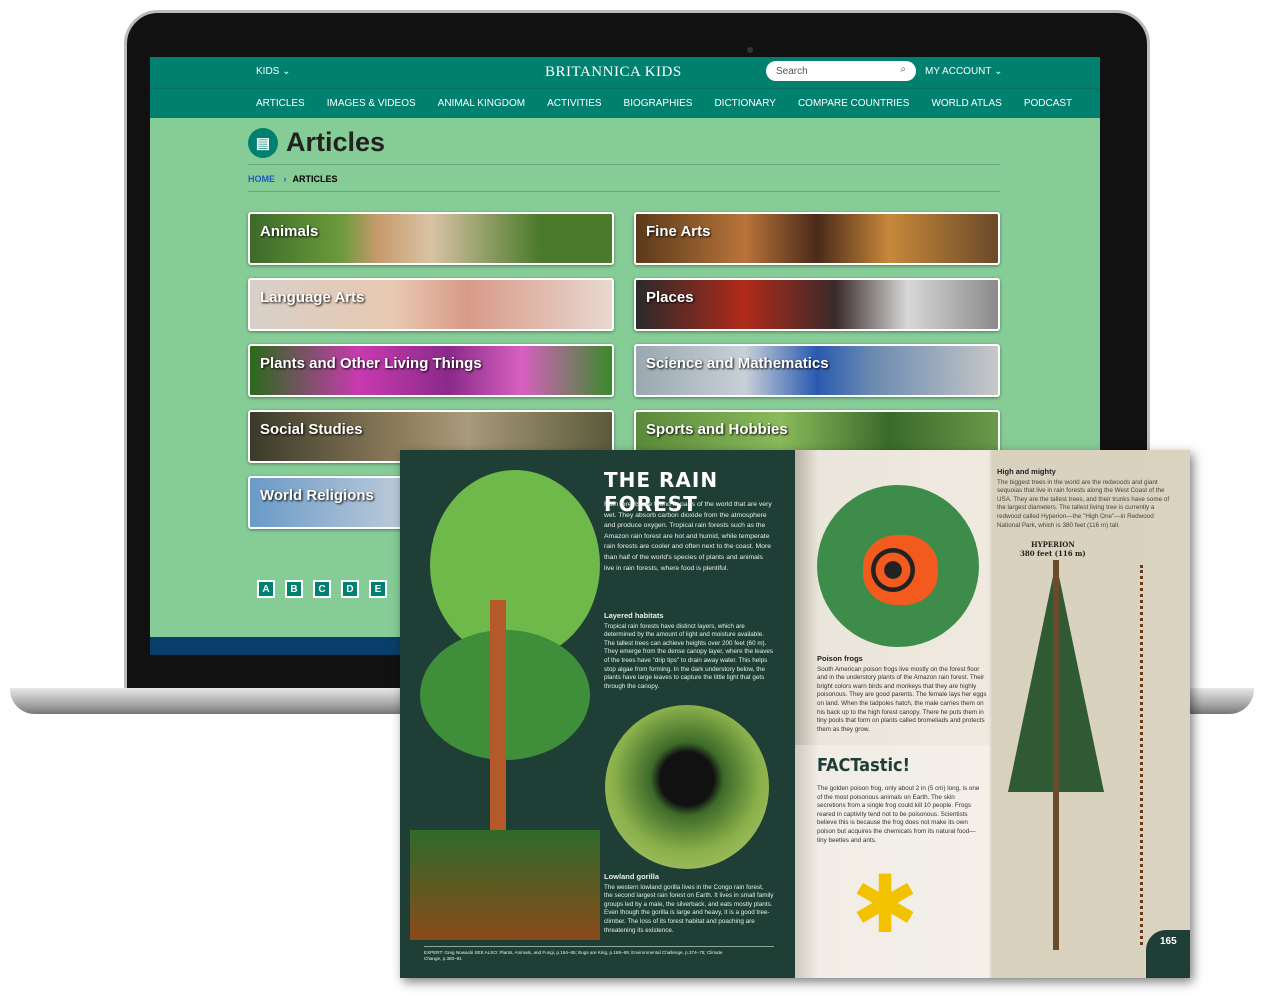  Describe the element at coordinates (1053, 553) in the screenshot. I see `hyperion-height: 380 feet (116 m)` at that location.